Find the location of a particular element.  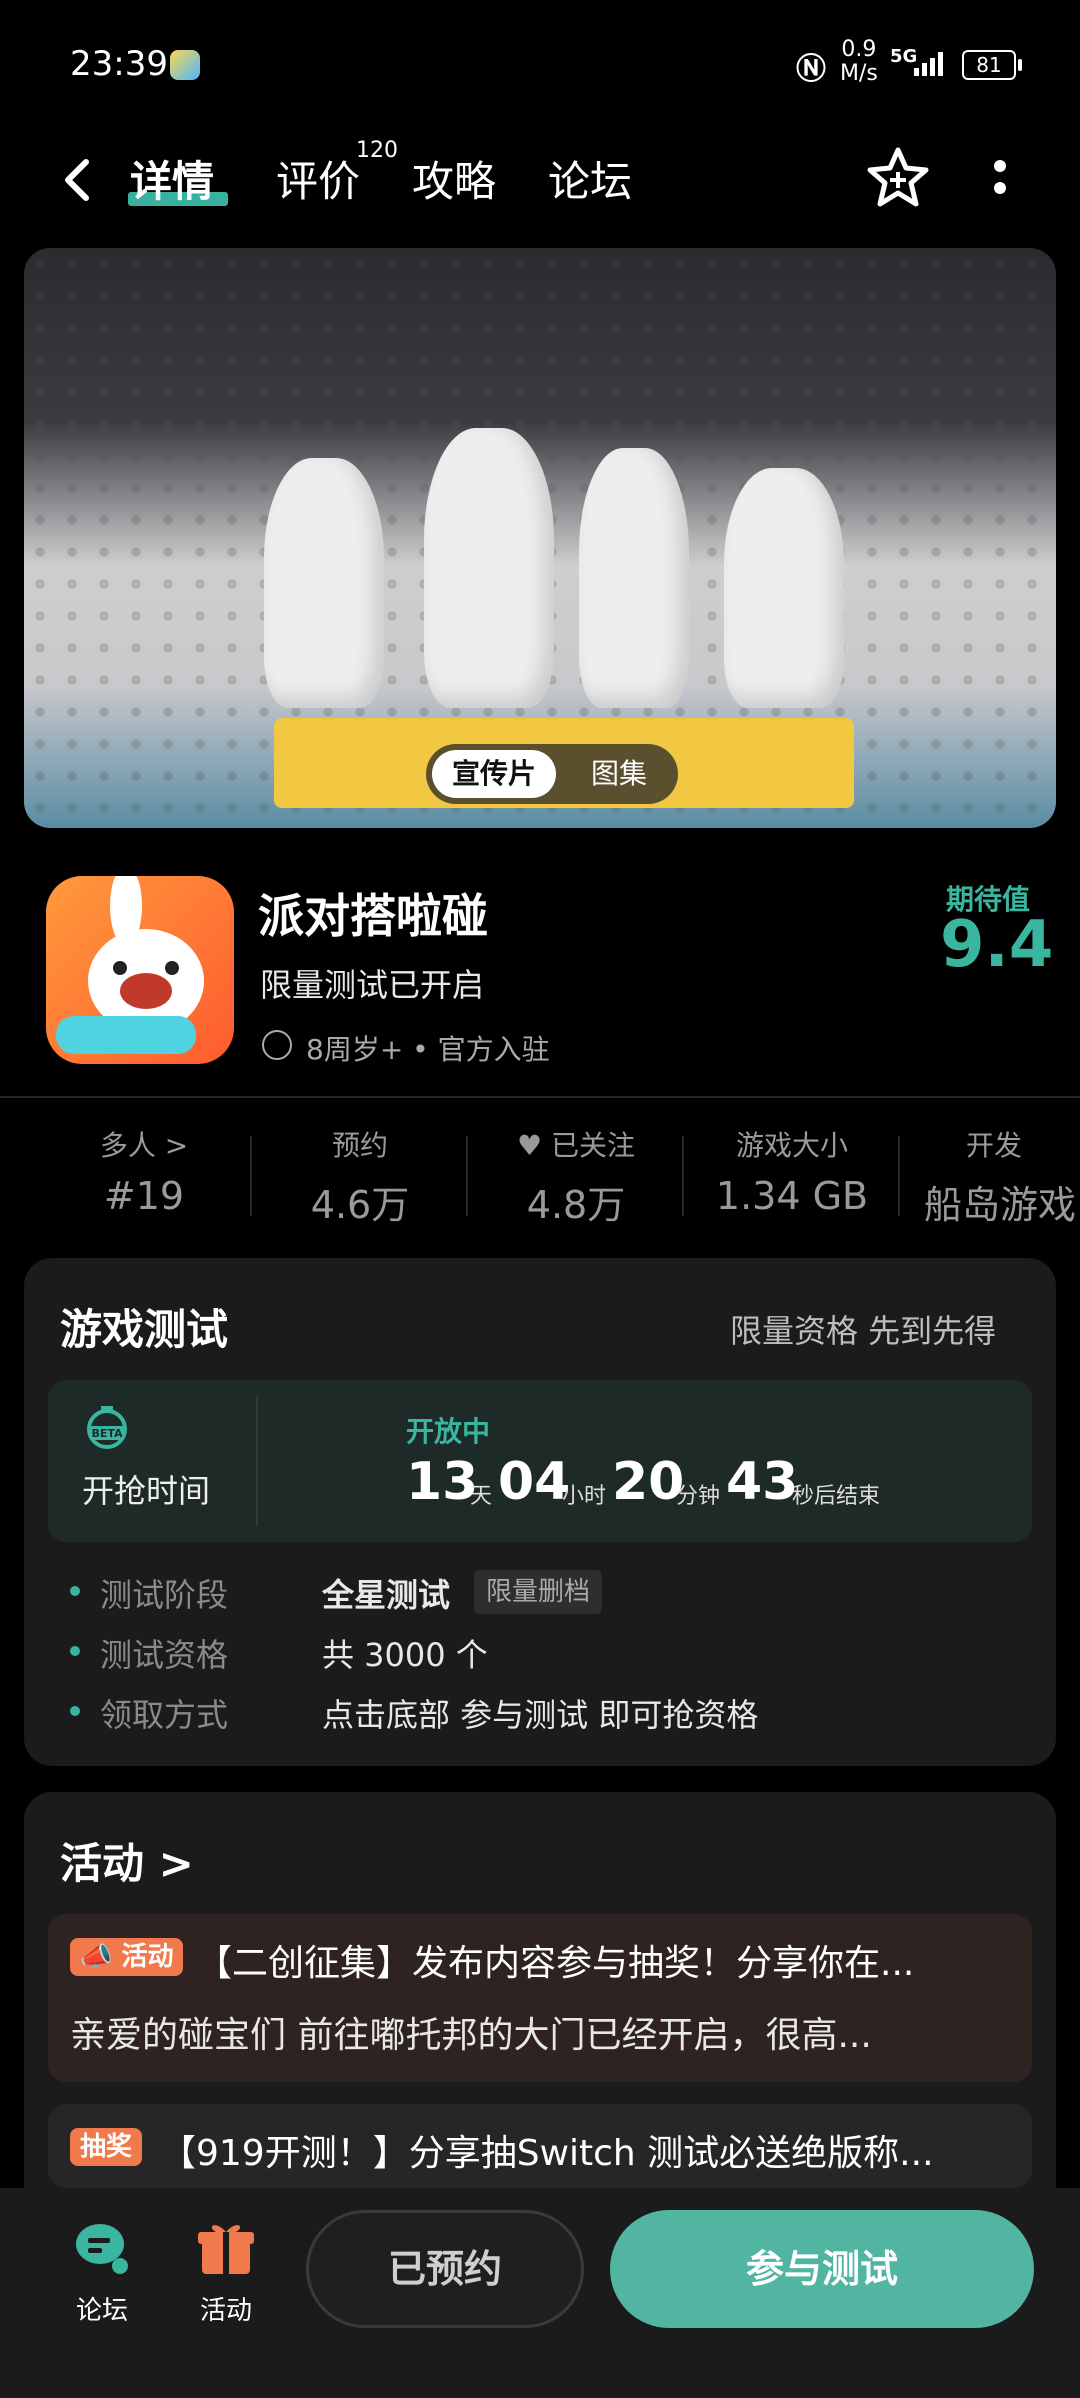

stat-label: 游戏大小 is located at coordinates (791, 1145).